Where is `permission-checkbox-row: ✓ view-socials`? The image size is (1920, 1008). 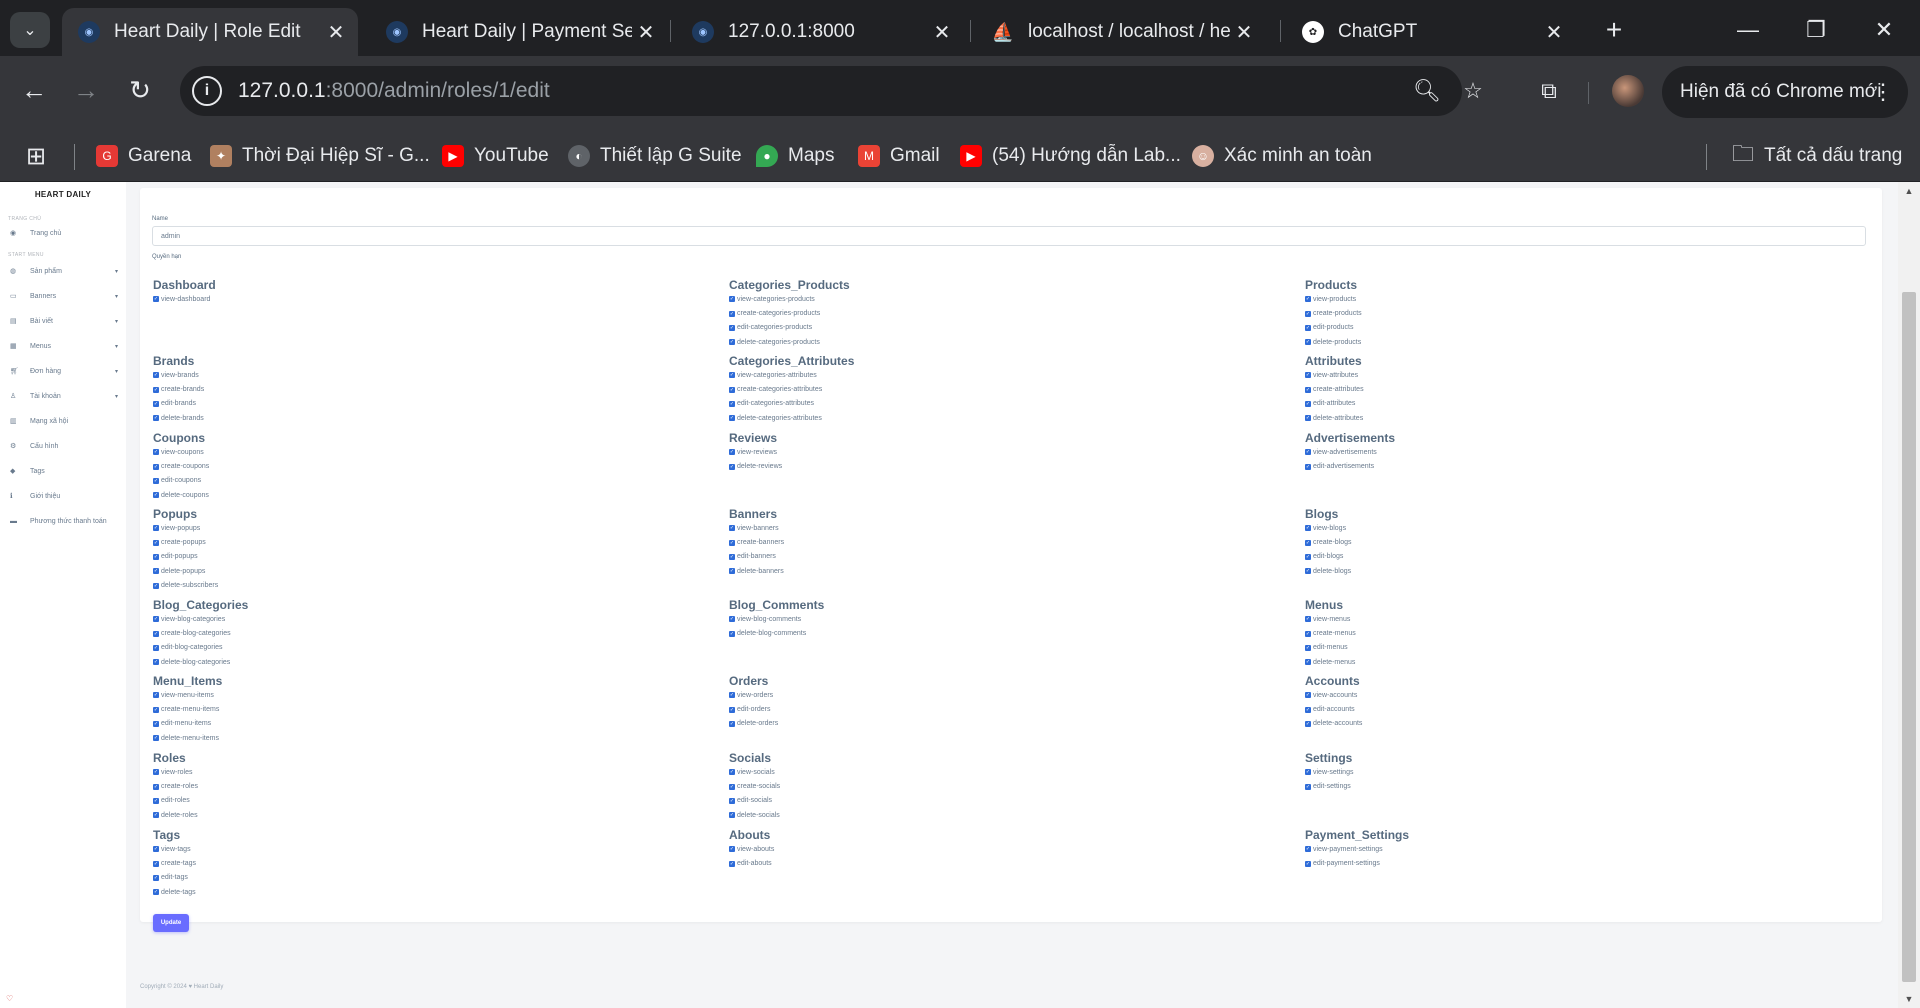
permission-checkbox-row: ✓ view-socials is located at coordinates (754, 772).